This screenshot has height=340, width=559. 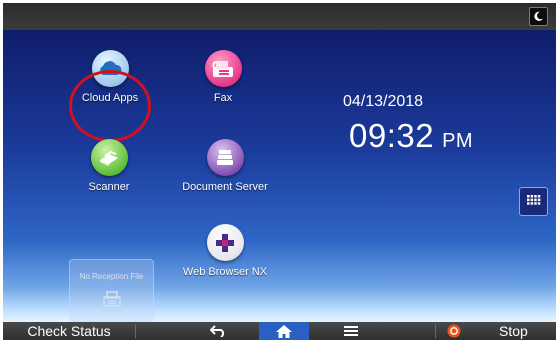 I want to click on fax-reception-label: No Reception File, so click(x=111, y=276).